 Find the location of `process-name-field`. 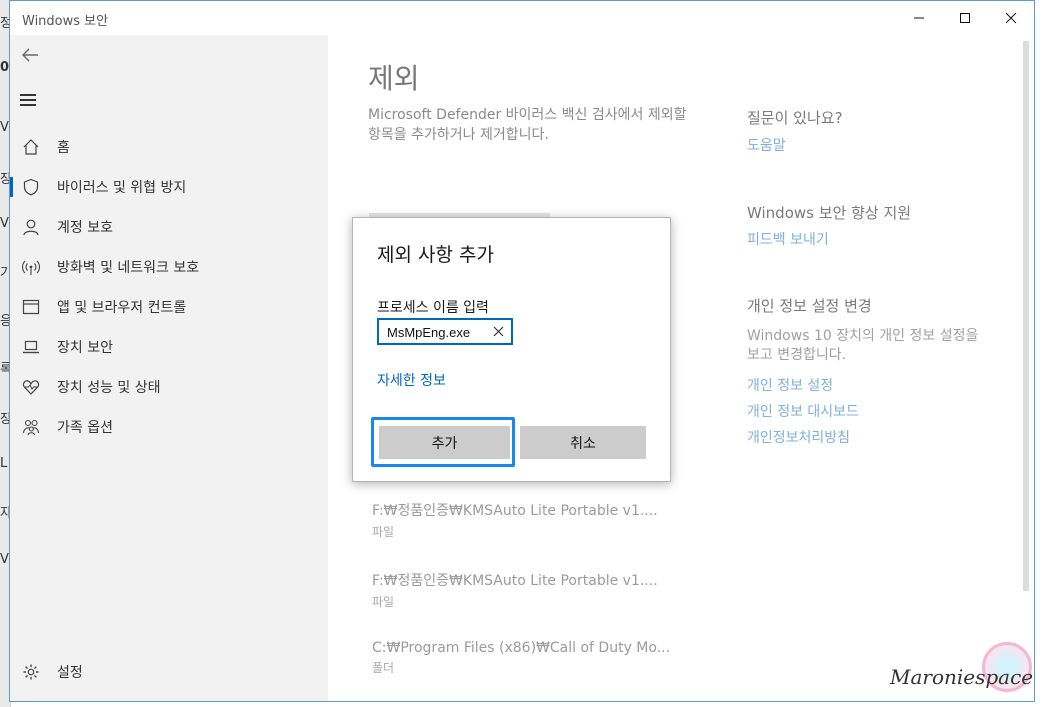

process-name-field is located at coordinates (445, 331).